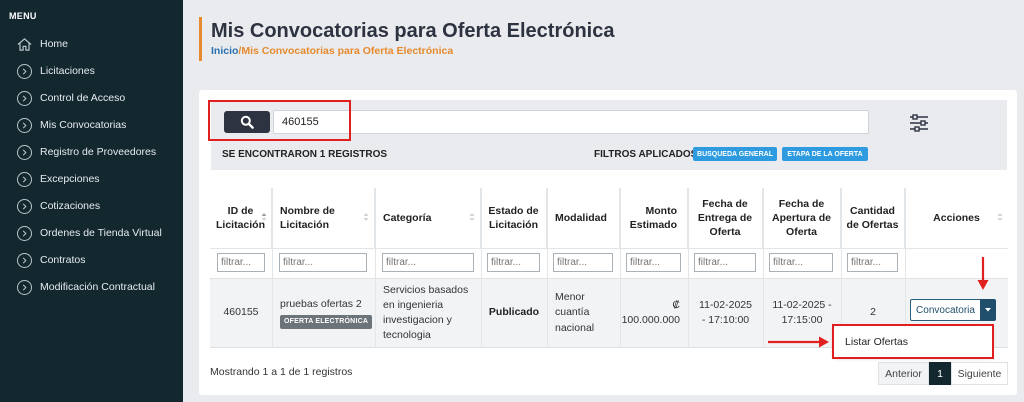  I want to click on title-accent-bar, so click(200, 39).